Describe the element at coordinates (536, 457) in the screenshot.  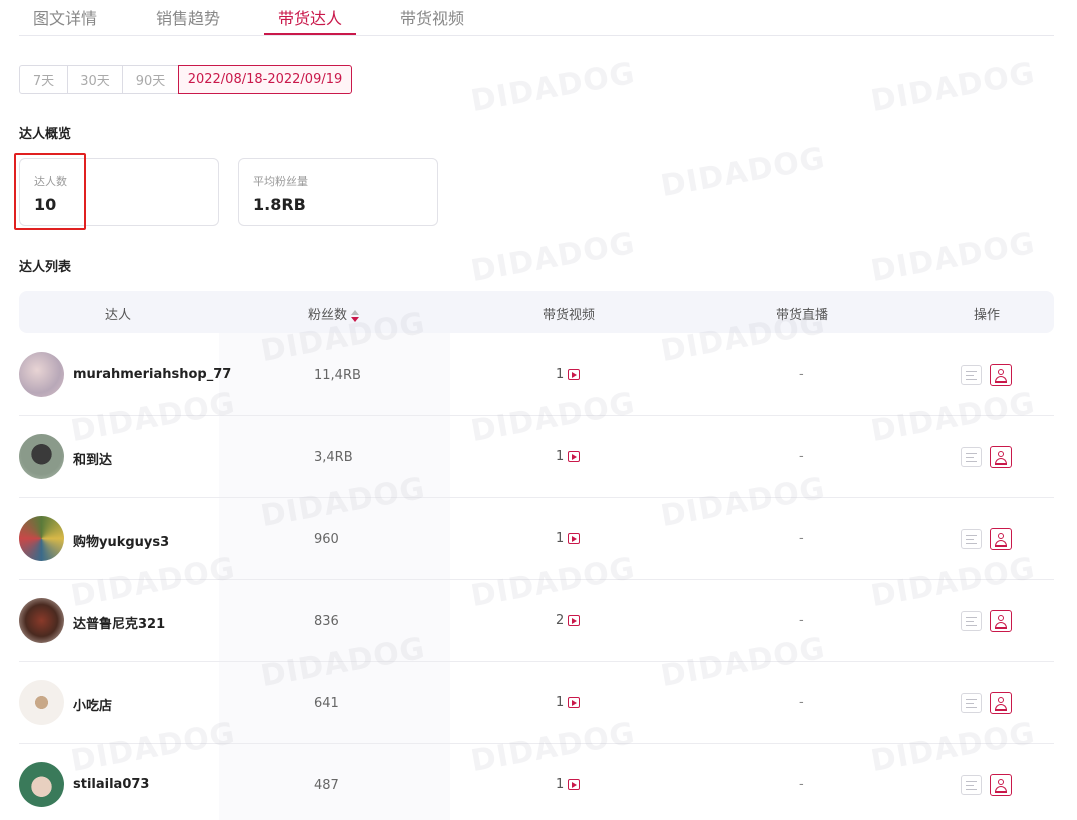
I see `table-row: 和到达 3,4RB 1 -` at that location.